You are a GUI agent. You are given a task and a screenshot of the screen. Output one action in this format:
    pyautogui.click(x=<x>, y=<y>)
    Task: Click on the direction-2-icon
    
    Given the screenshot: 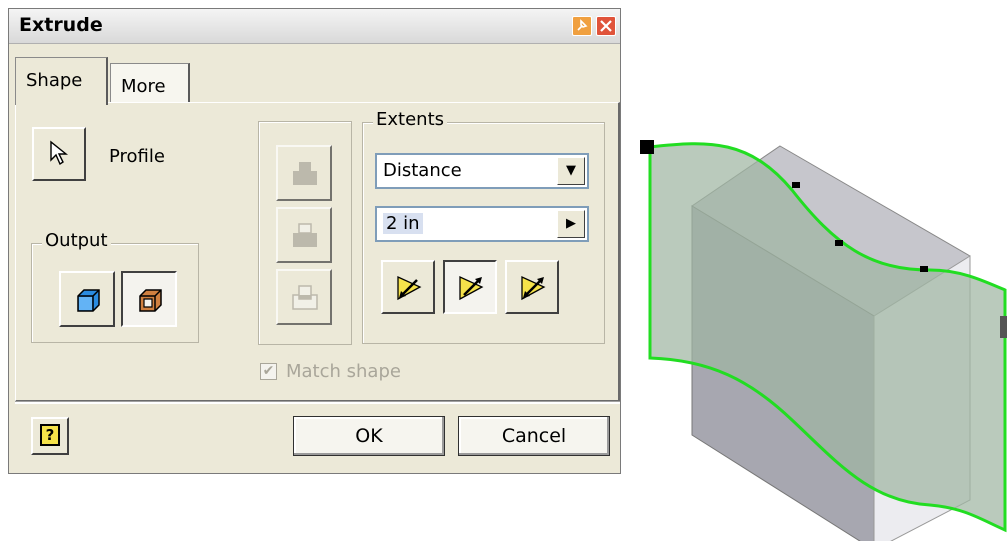 What is the action you would take?
    pyautogui.click(x=471, y=288)
    